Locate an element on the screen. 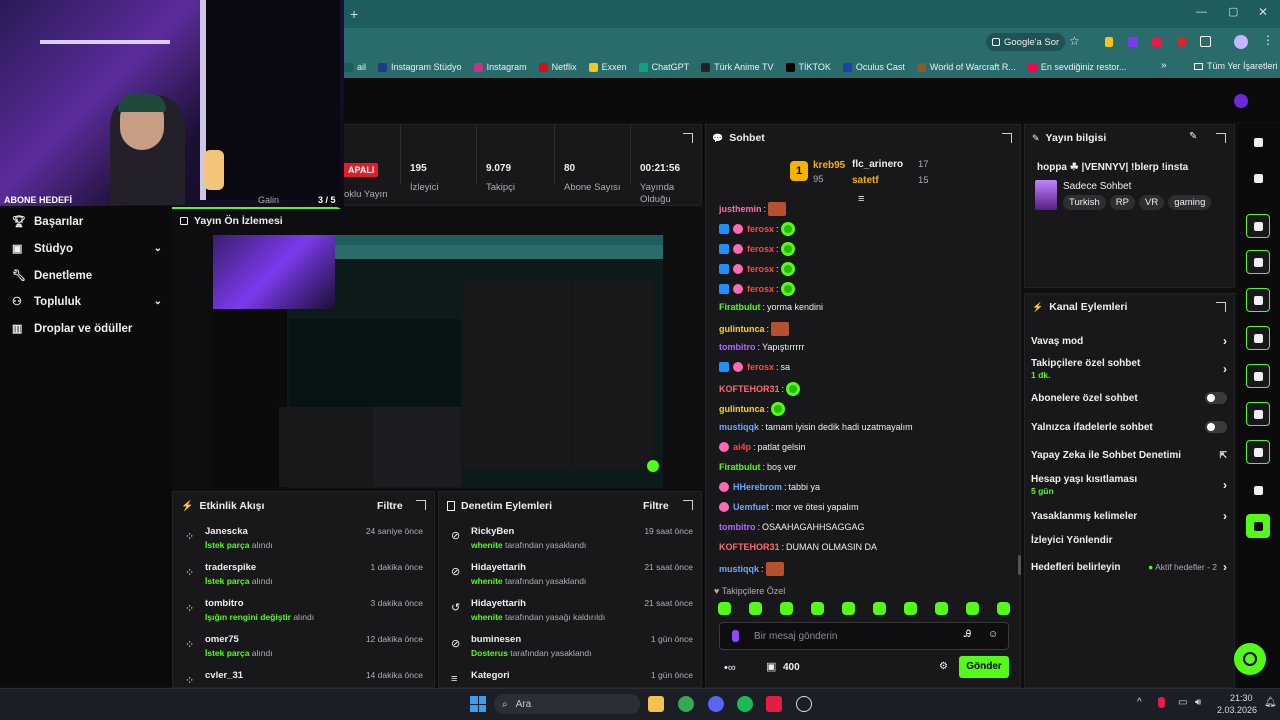 Image resolution: width=1280 pixels, height=720 pixels. clock-time: 21:30 is located at coordinates (1241, 698).